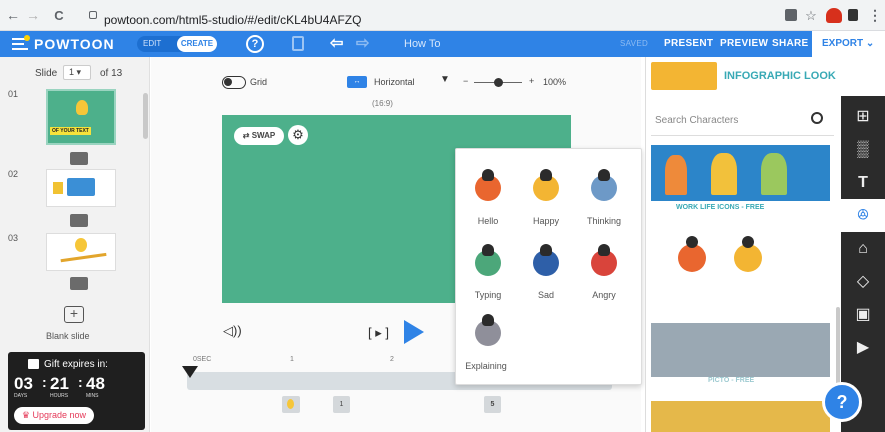 The height and width of the screenshot is (432, 885). I want to click on search-field: Search Characters, so click(742, 121).